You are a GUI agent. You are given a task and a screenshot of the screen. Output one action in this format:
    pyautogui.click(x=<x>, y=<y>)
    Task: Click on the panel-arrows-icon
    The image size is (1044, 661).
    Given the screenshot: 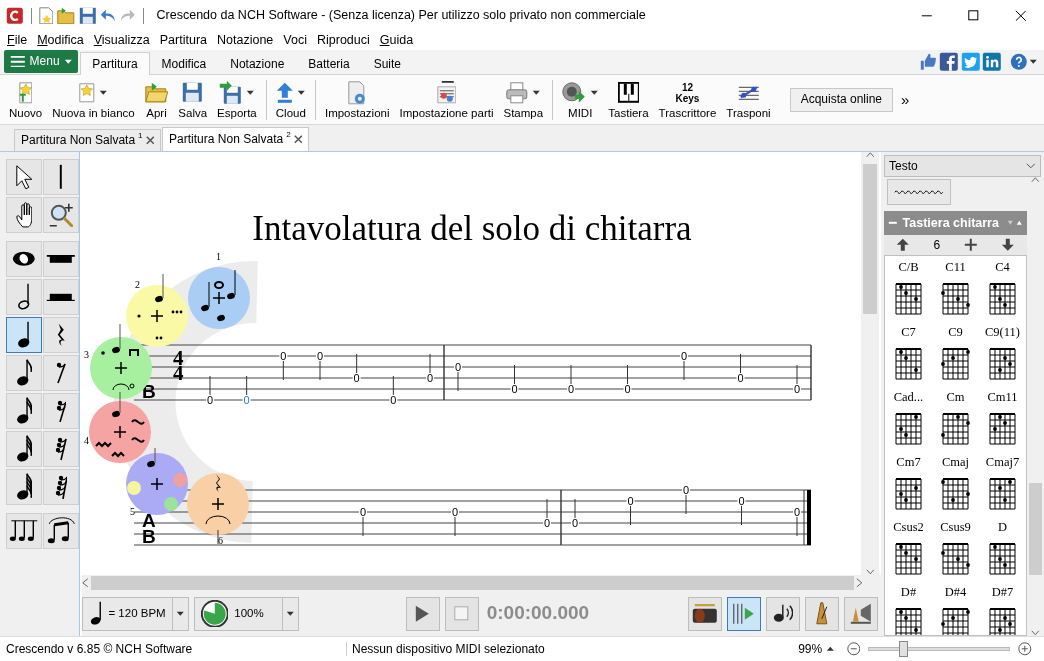 What is the action you would take?
    pyautogui.click(x=1015, y=223)
    